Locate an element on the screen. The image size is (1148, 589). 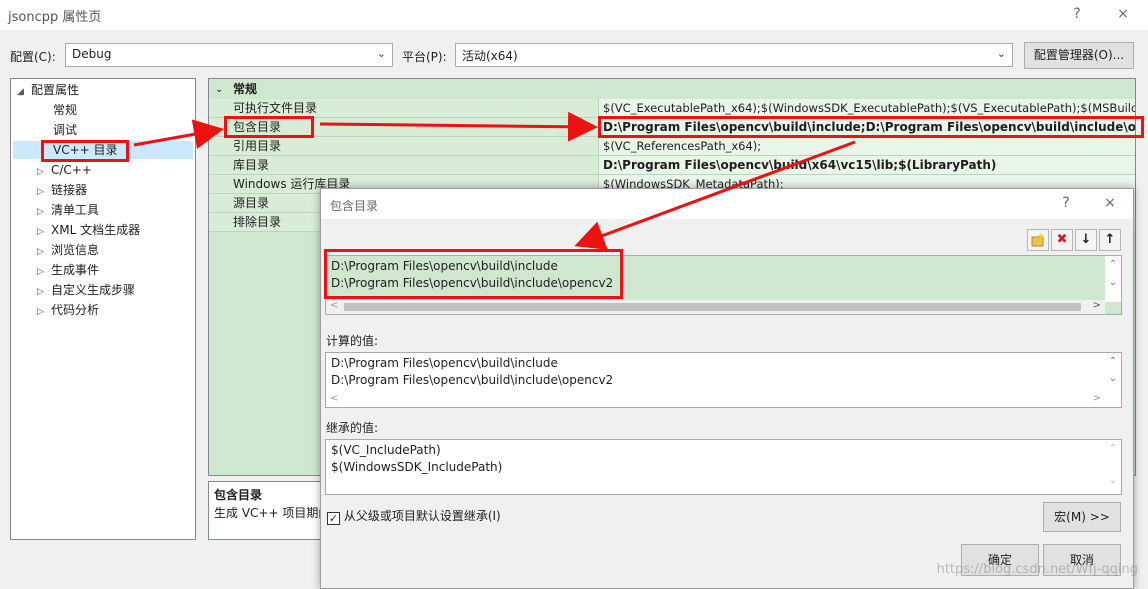
grid-row: 引用目录 $(VC_ReferencesPath_x64); is located at coordinates (672, 146).